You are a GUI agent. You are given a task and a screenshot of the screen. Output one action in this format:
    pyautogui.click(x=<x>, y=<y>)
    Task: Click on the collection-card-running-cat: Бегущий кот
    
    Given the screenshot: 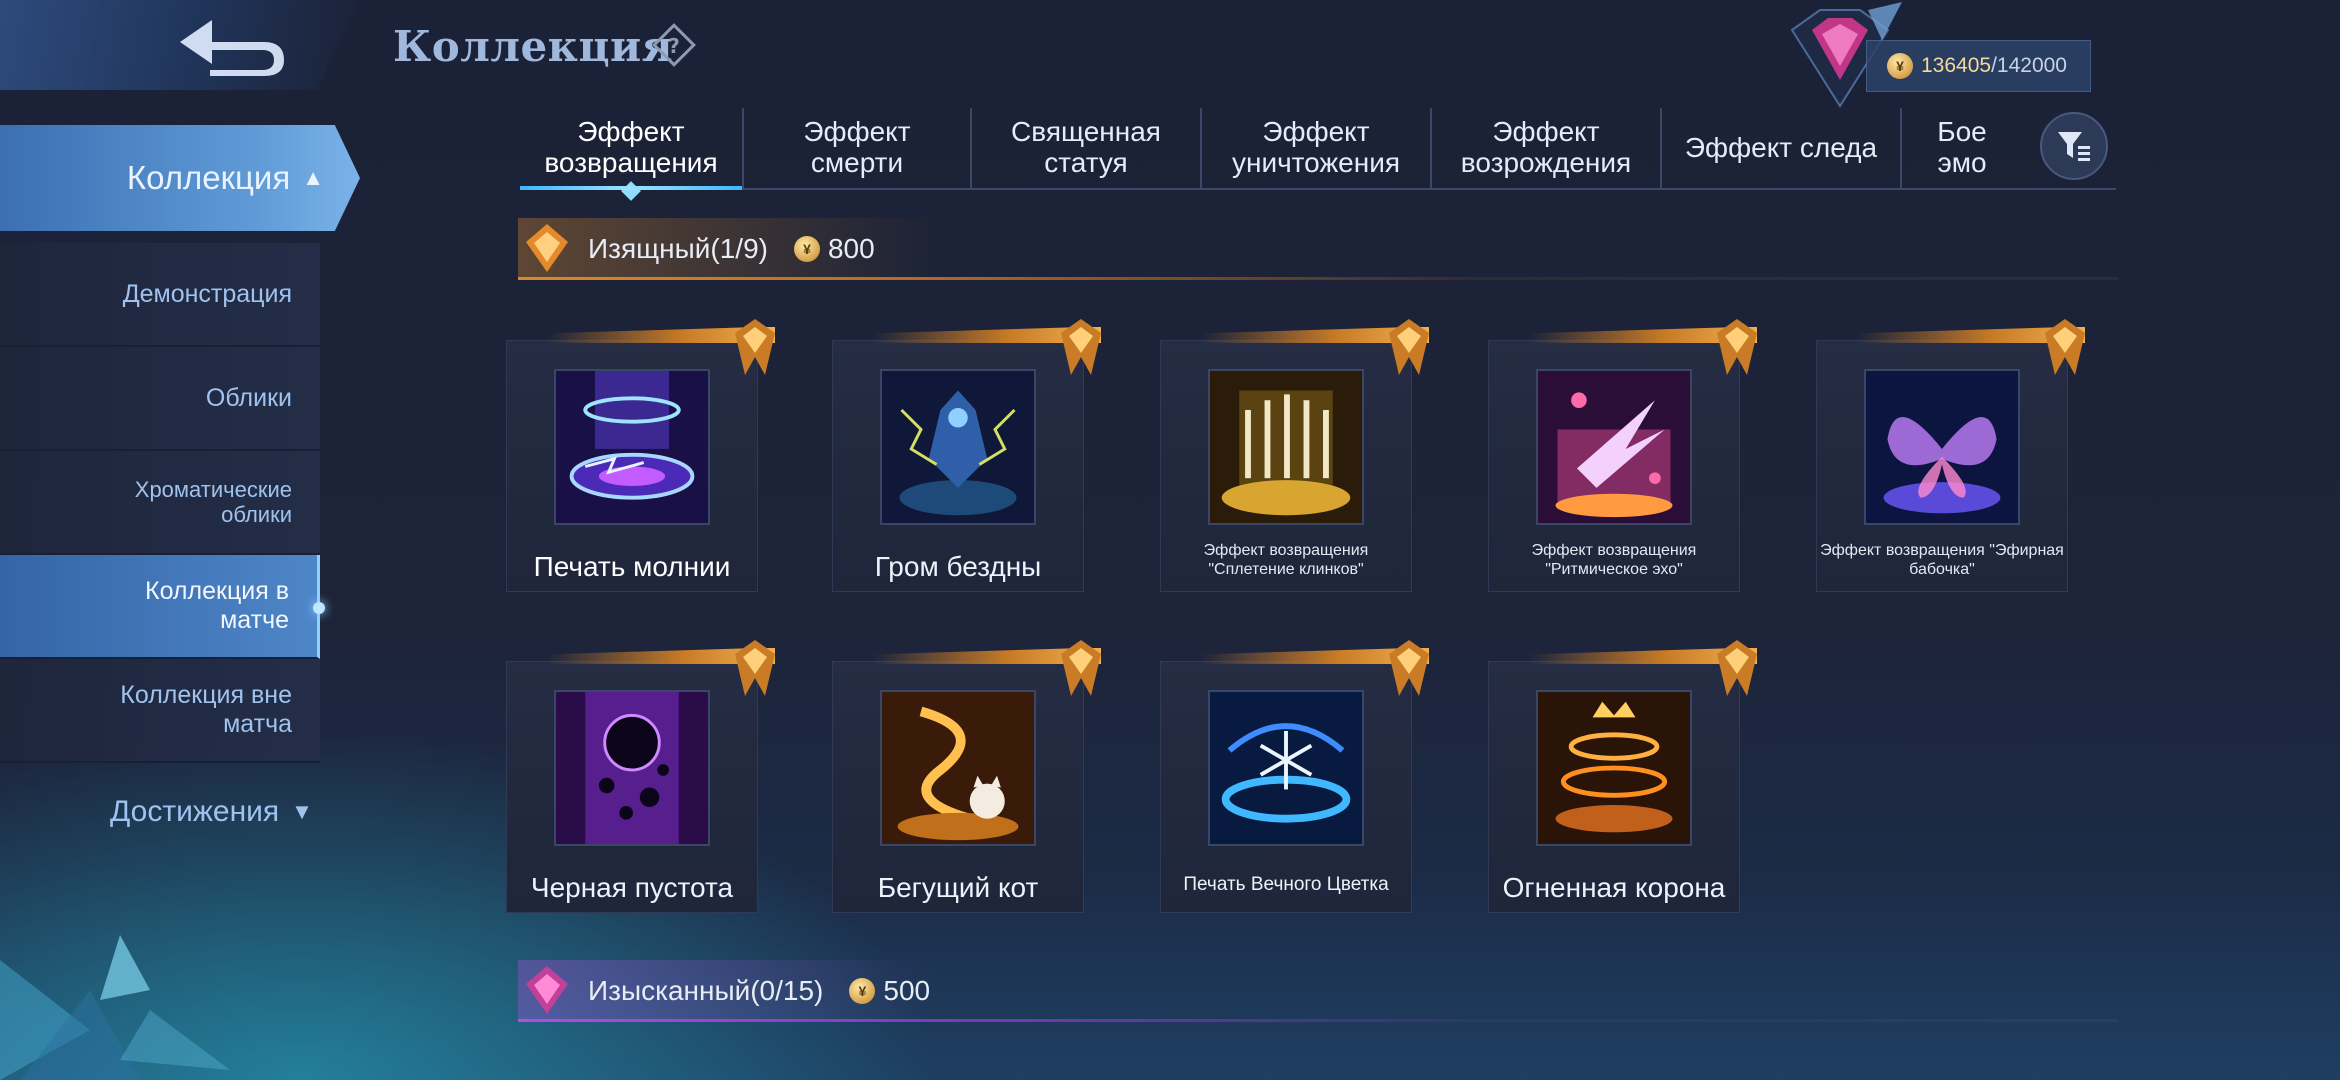 What is the action you would take?
    pyautogui.click(x=966, y=776)
    